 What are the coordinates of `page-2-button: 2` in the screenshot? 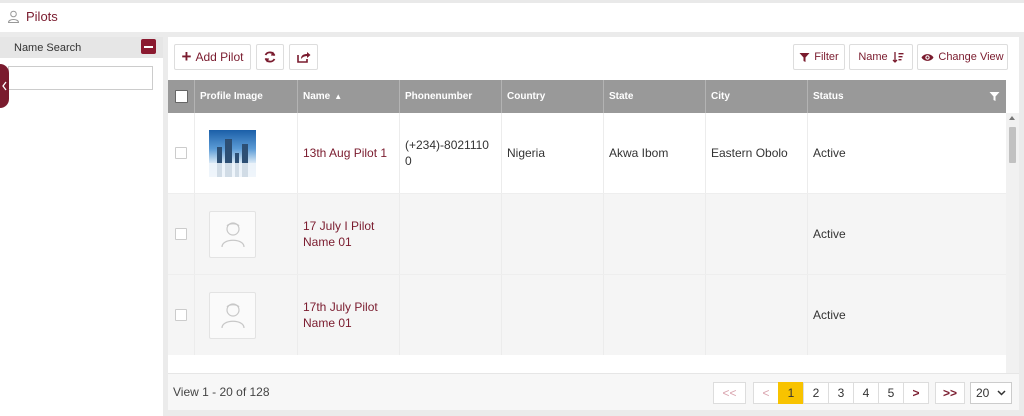 It's located at (816, 393).